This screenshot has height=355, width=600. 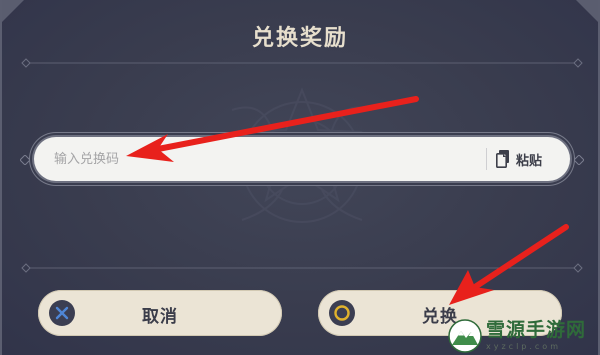 I want to click on divider-bottom, so click(x=302, y=268).